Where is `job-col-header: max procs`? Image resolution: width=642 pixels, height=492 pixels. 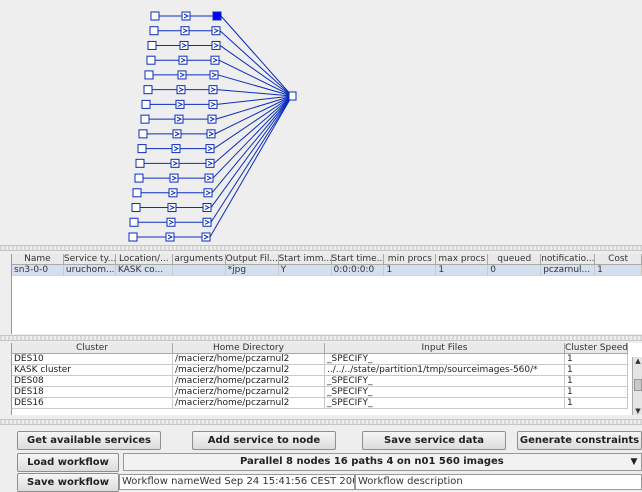
job-col-header: max procs is located at coordinates (462, 259).